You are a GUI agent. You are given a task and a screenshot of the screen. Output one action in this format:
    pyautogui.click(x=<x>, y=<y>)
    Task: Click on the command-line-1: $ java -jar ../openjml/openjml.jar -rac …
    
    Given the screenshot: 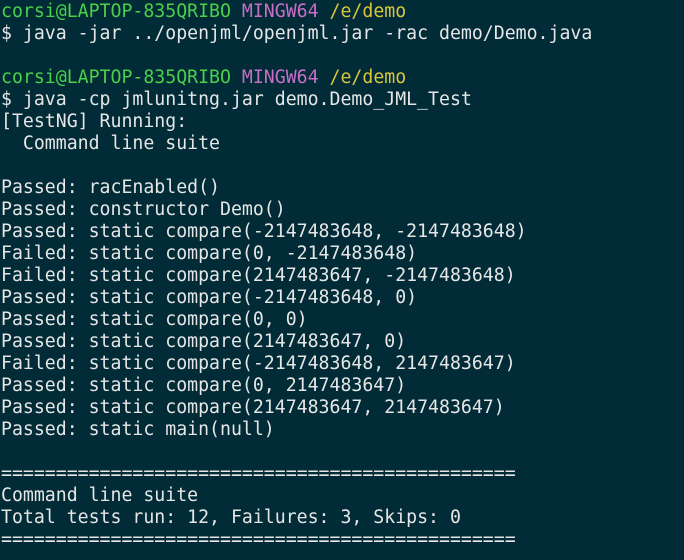 What is the action you would take?
    pyautogui.click(x=297, y=33)
    